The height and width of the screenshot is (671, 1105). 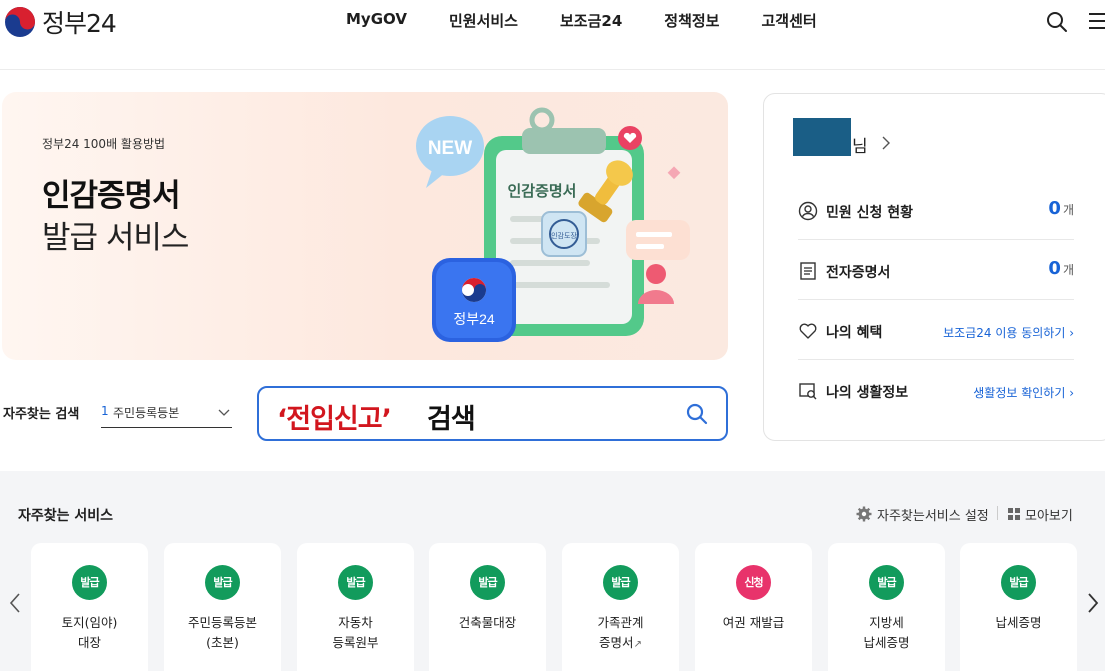 I want to click on nav-mygov: MyGOV, so click(x=376, y=20).